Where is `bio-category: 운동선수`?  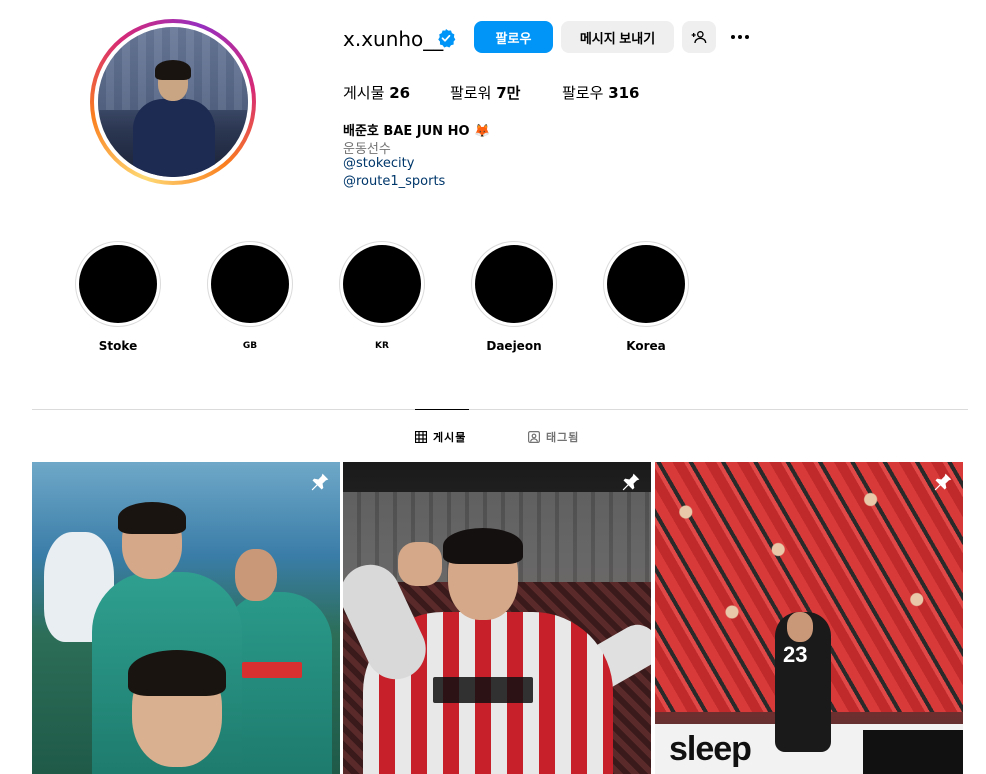
bio-category: 운동선수 is located at coordinates (367, 149).